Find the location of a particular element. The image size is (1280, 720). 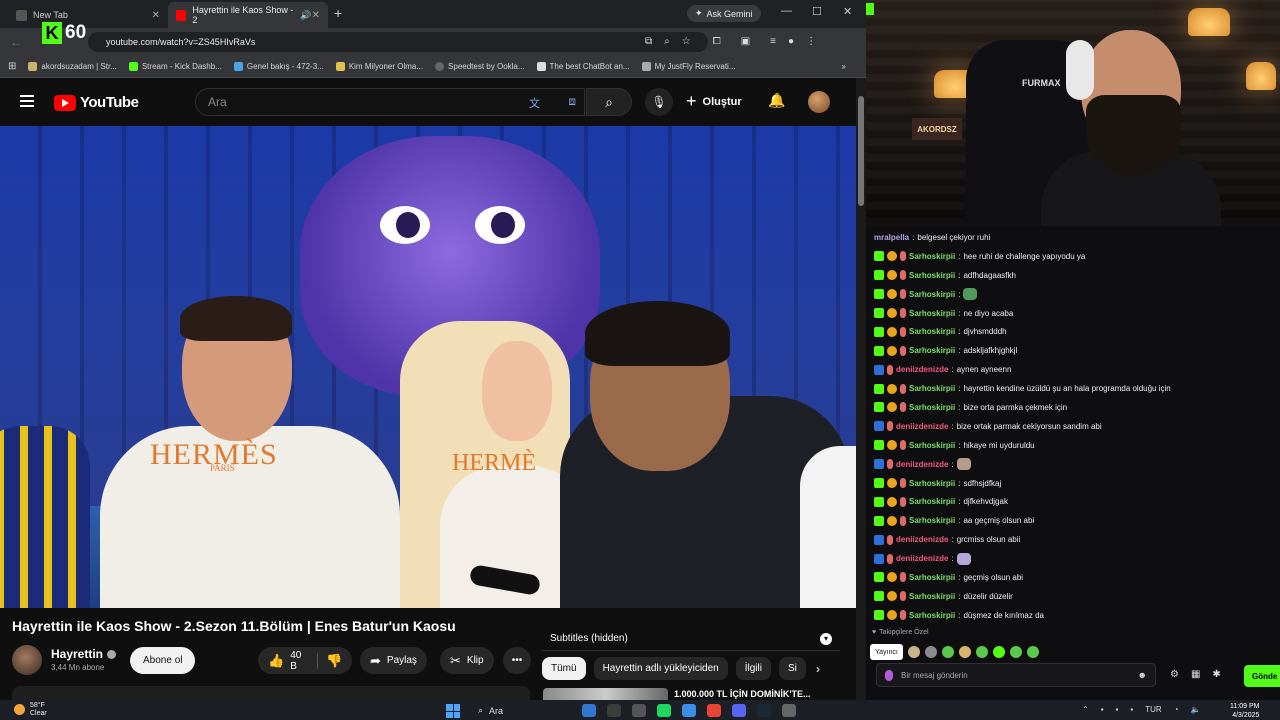

sidepanel-icon: ▣ is located at coordinates (745, 41).